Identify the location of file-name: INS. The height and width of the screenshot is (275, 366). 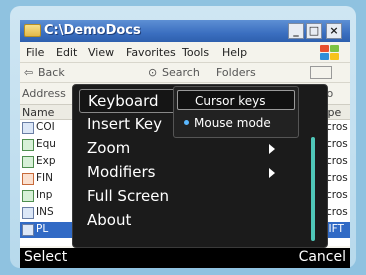
(45, 212).